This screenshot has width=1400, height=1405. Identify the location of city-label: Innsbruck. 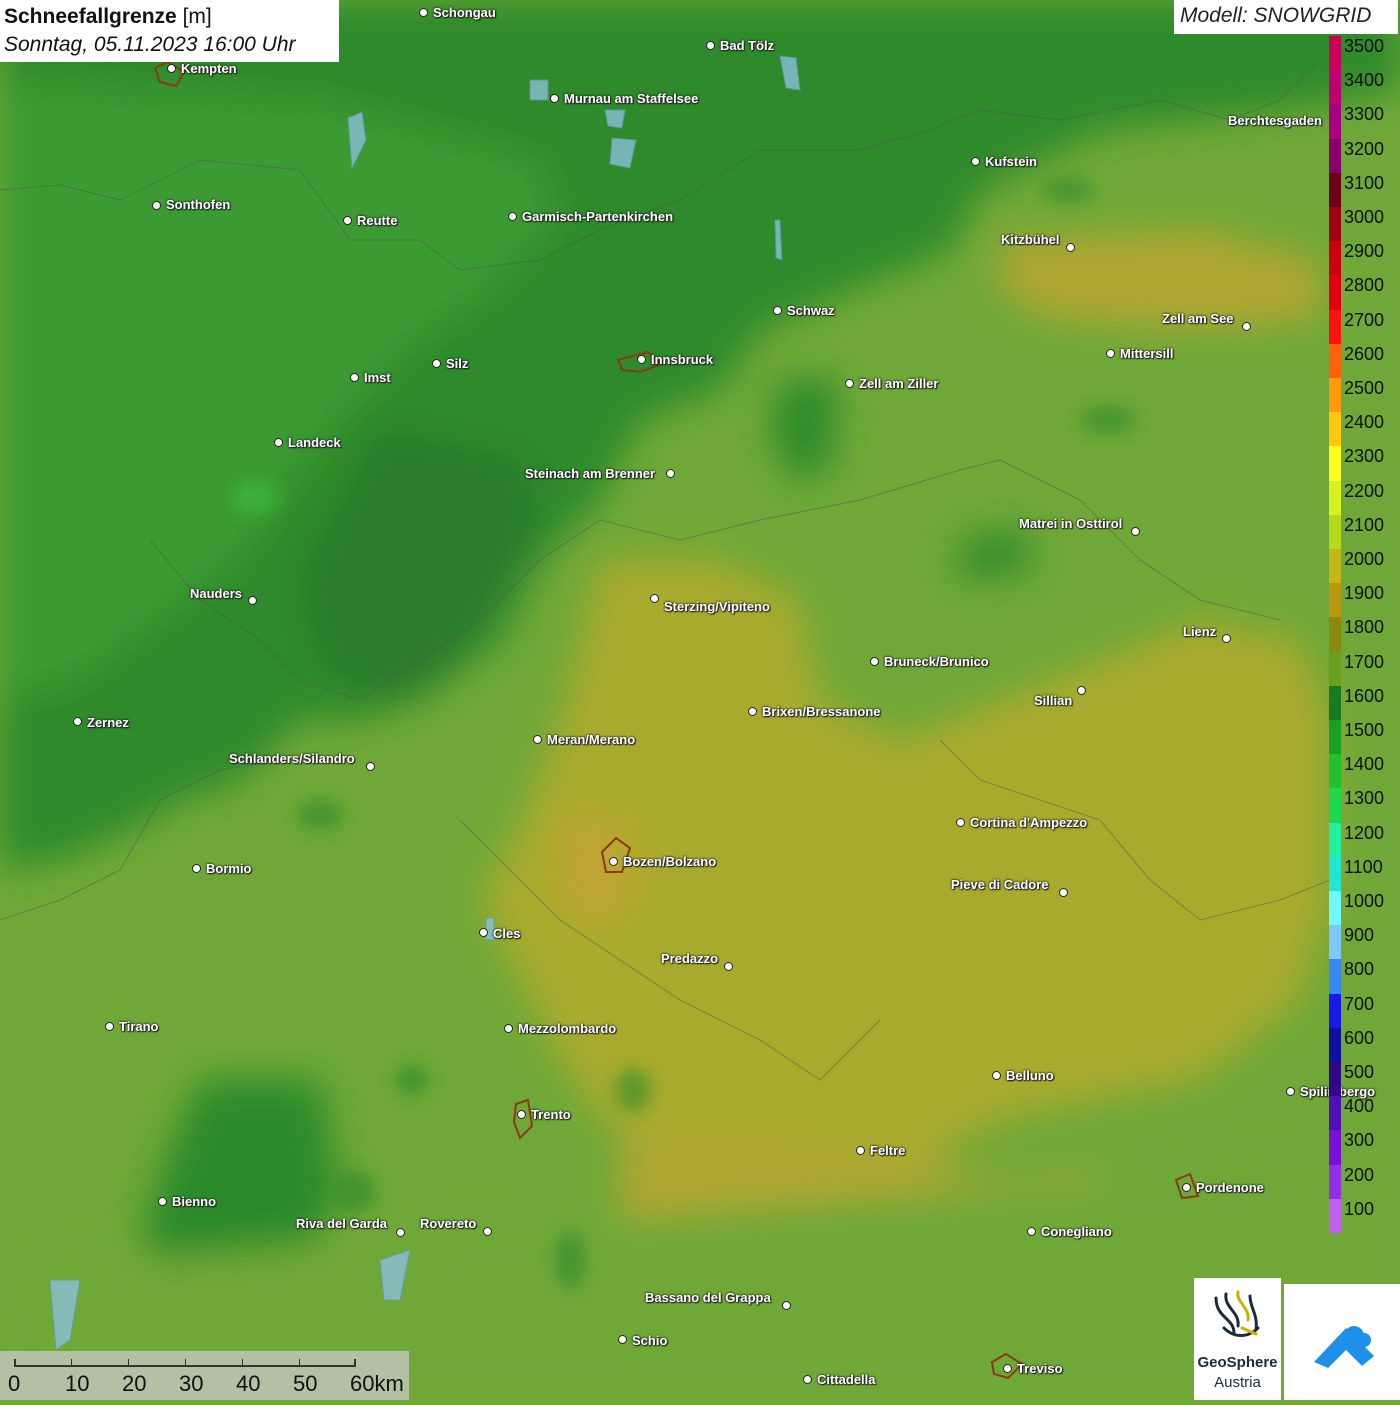
(682, 359).